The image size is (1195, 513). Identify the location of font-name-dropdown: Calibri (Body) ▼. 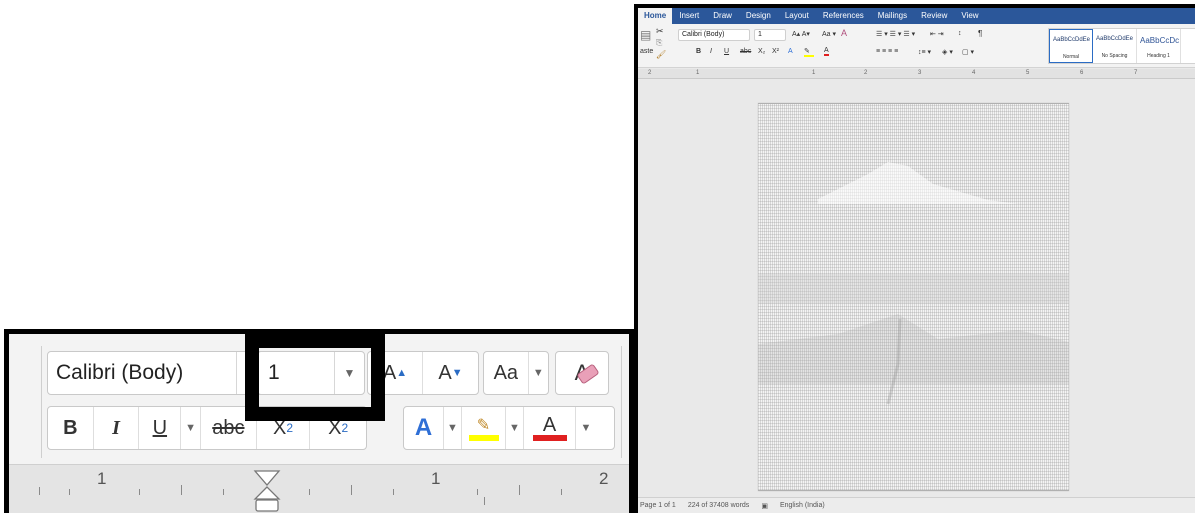
(157, 373).